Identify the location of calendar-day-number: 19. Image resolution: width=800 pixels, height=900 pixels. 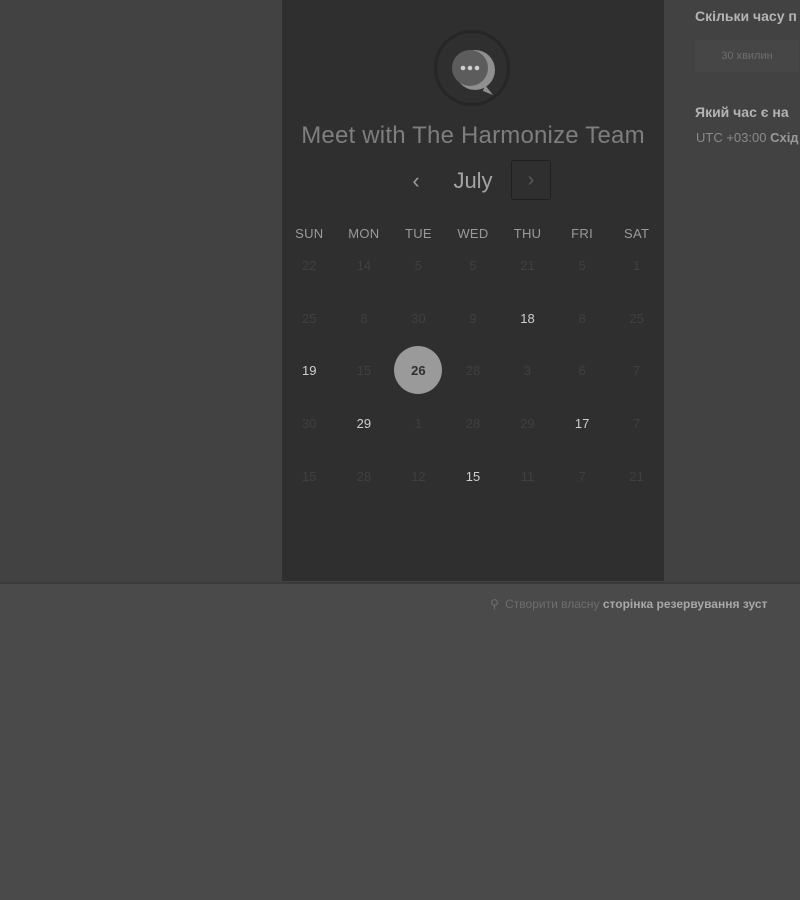
(309, 370).